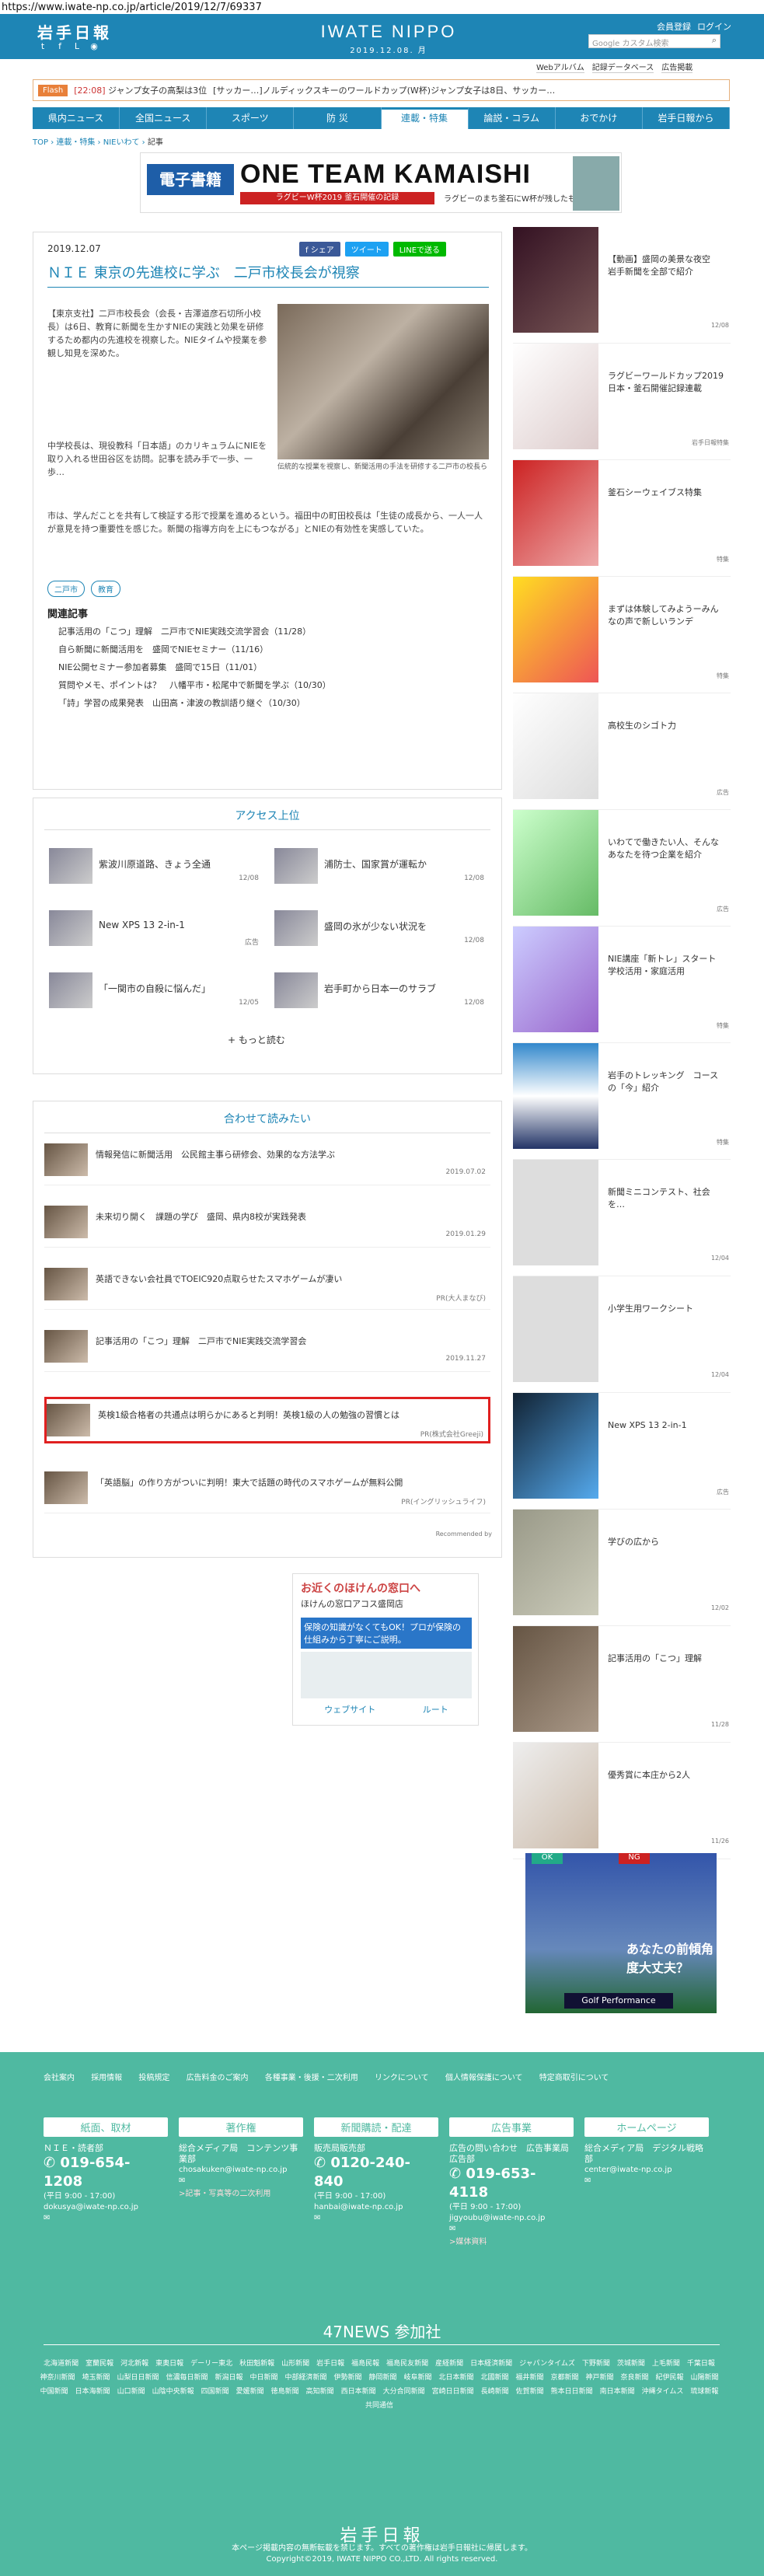 The image size is (764, 2576). What do you see at coordinates (674, 27) in the screenshot?
I see `register-link: 会員登録` at bounding box center [674, 27].